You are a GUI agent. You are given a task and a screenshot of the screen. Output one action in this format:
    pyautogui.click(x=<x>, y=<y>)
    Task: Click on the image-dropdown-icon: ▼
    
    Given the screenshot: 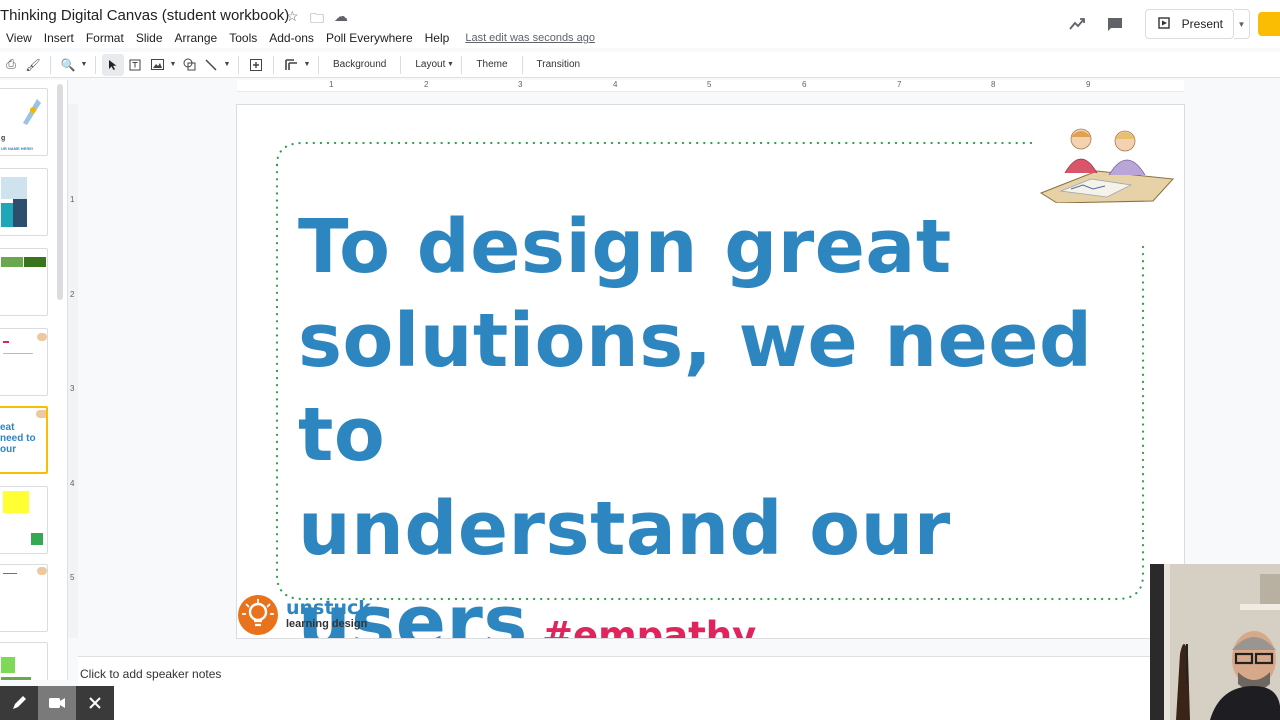 What is the action you would take?
    pyautogui.click(x=173, y=65)
    